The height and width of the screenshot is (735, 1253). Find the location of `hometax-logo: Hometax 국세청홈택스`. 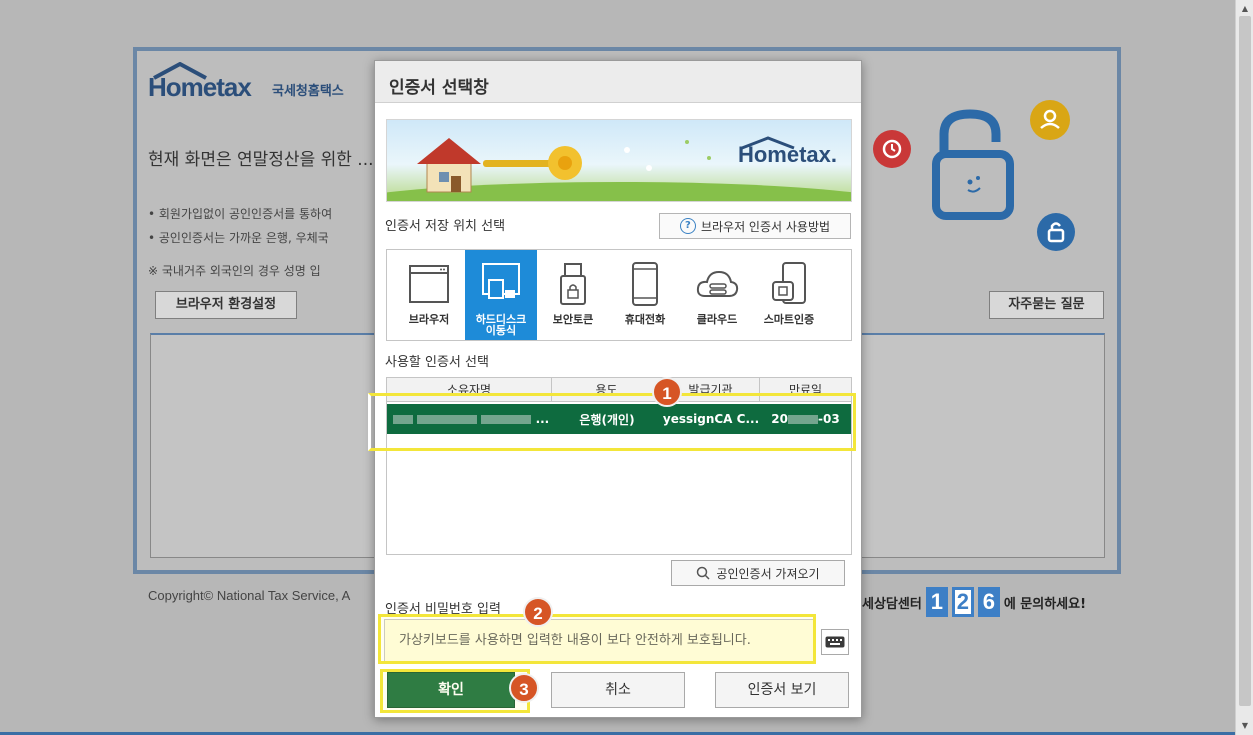

hometax-logo: Hometax 국세청홈택스 is located at coordinates (268, 84).